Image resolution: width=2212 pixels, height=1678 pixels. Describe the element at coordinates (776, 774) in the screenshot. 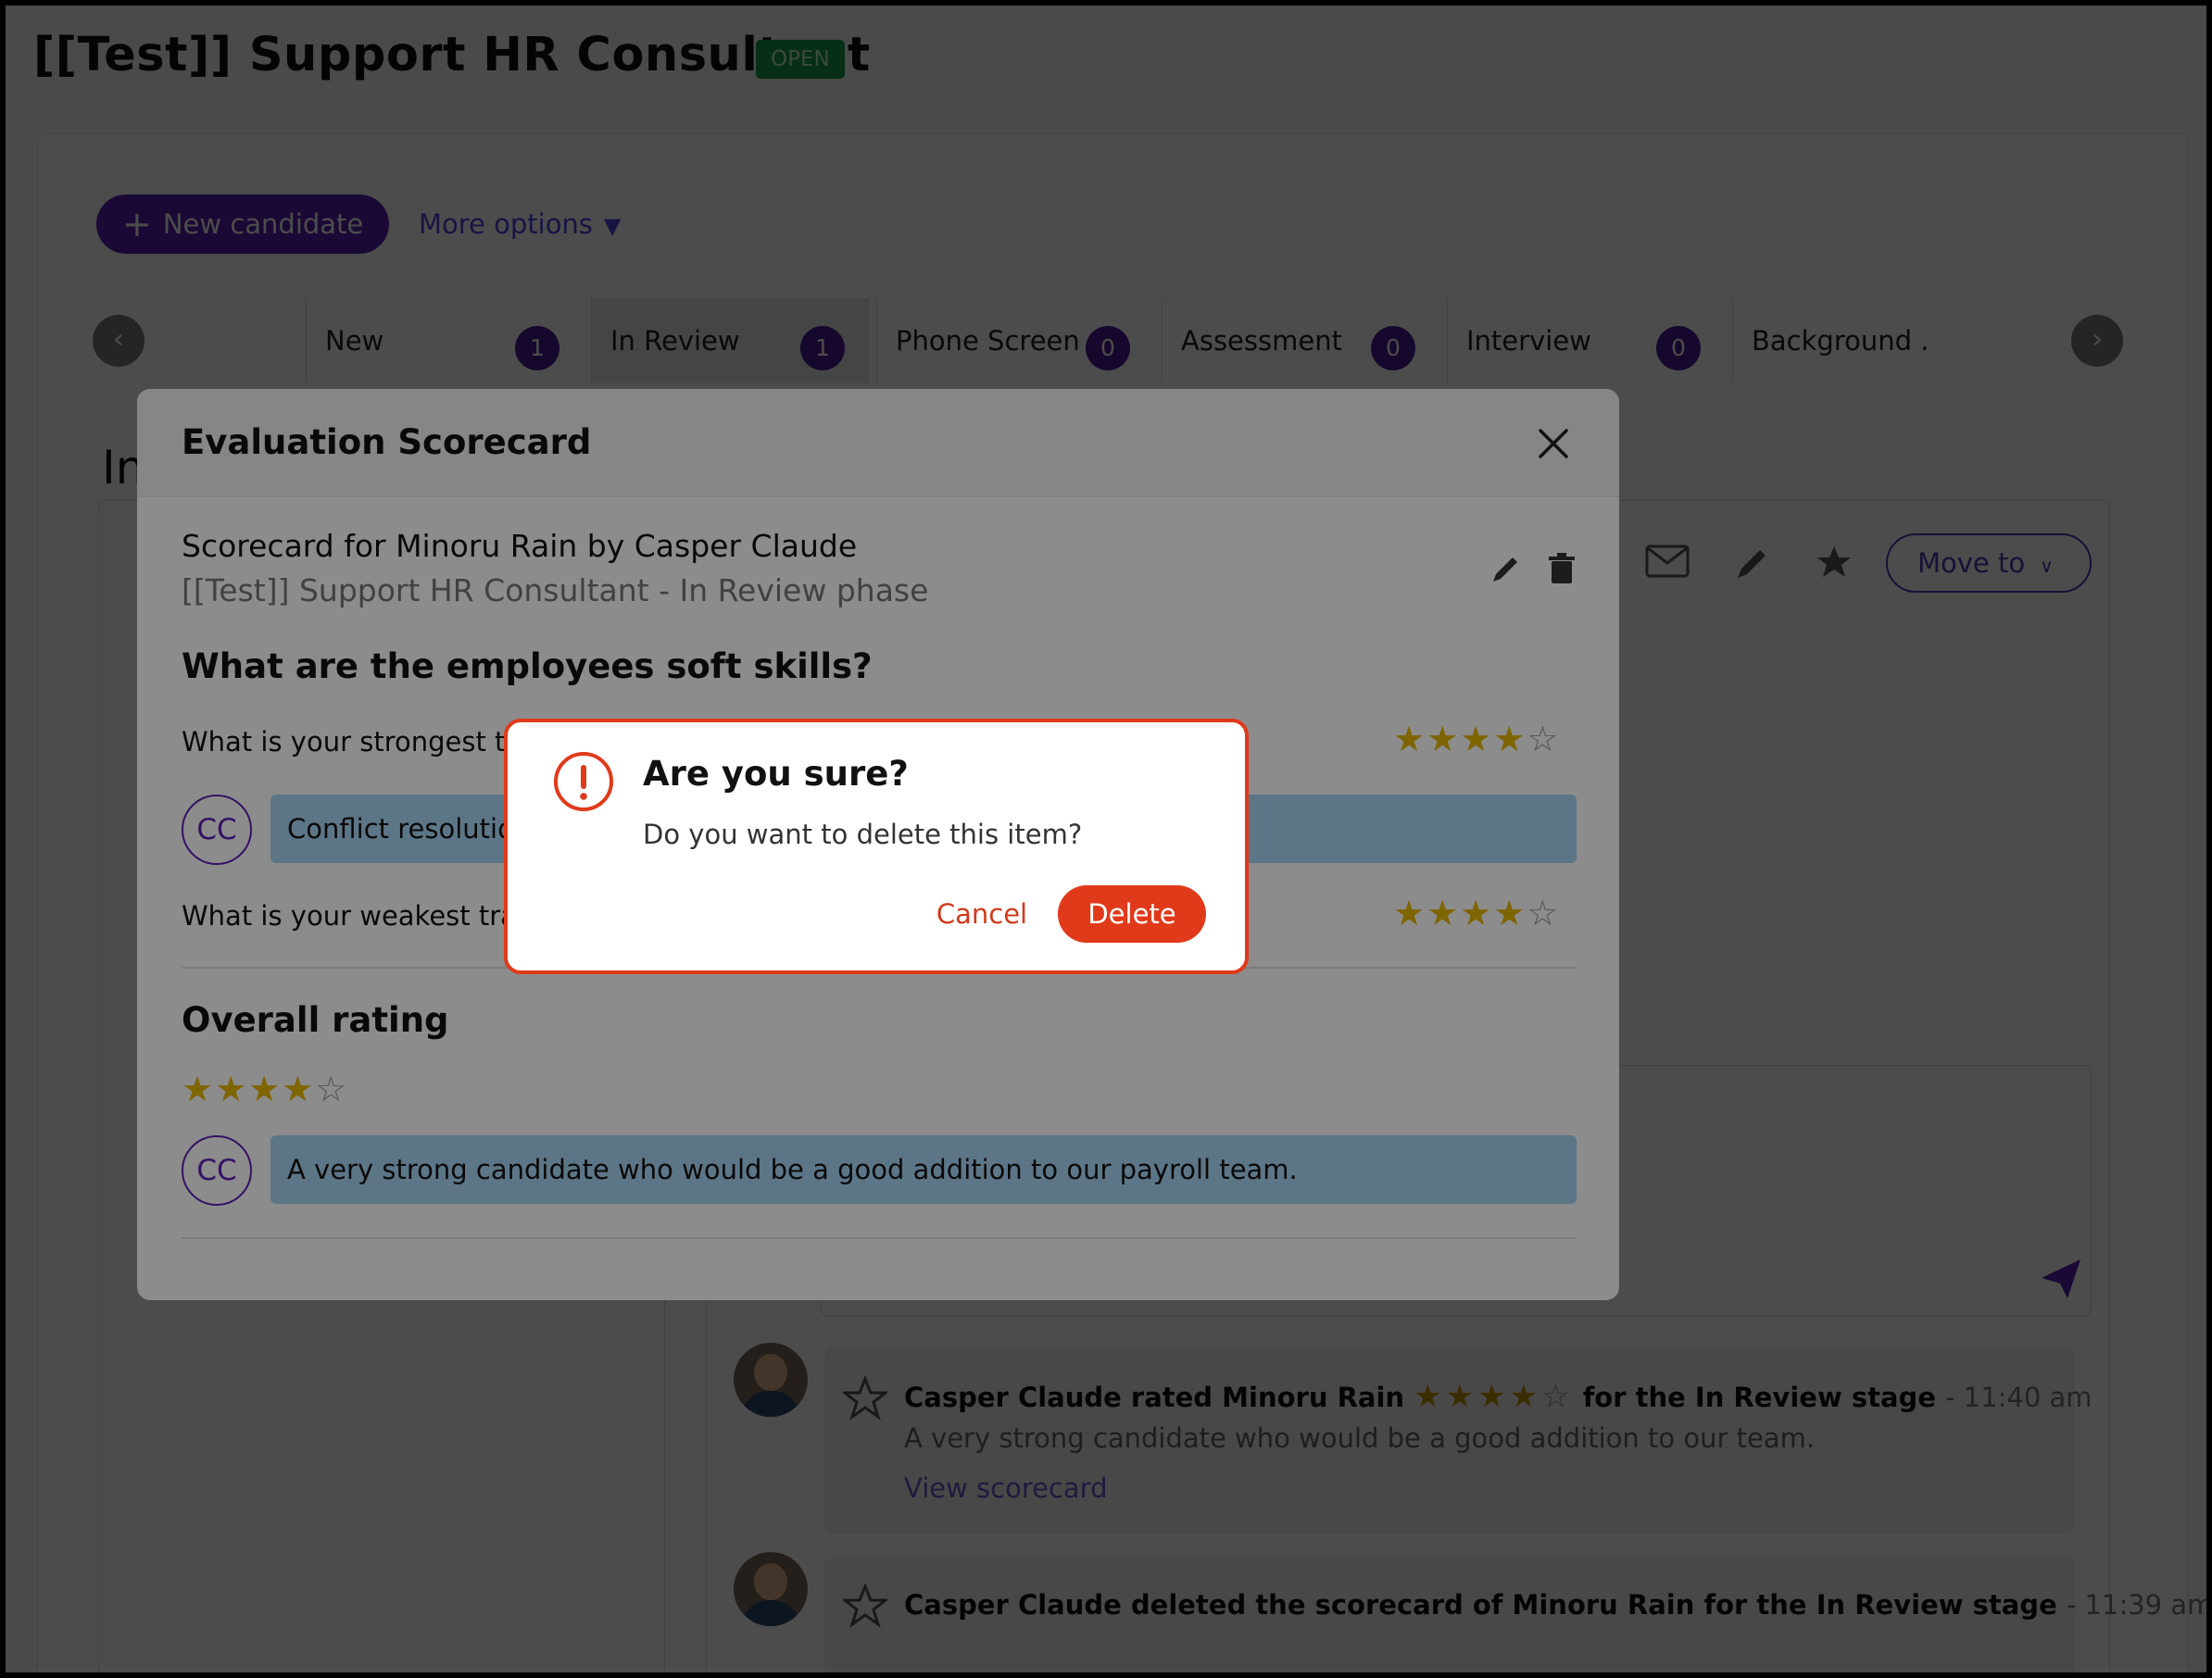

I see `confirm-title: Are you sure?` at that location.